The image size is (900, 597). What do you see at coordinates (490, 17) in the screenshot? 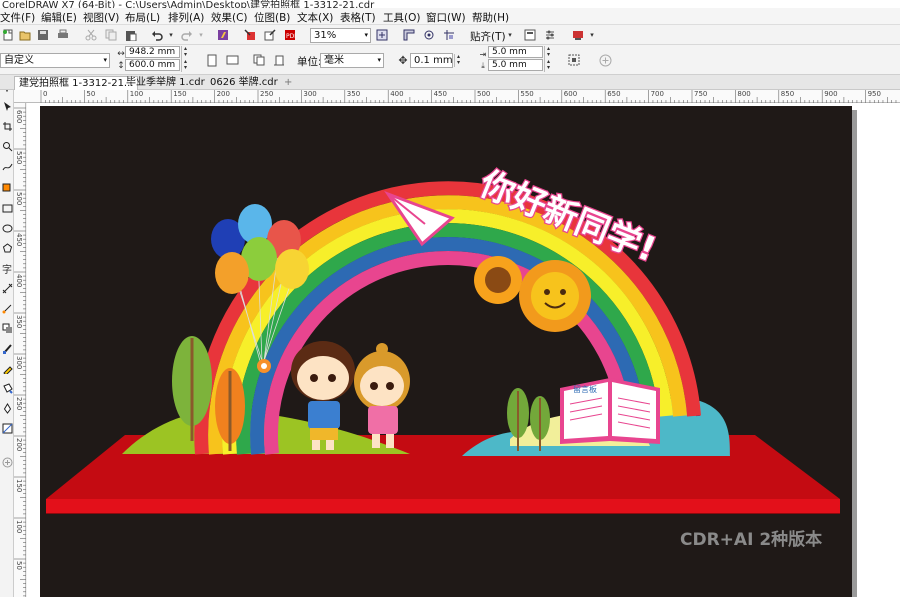
I see `menu-help: 帮助(H)` at bounding box center [490, 17].